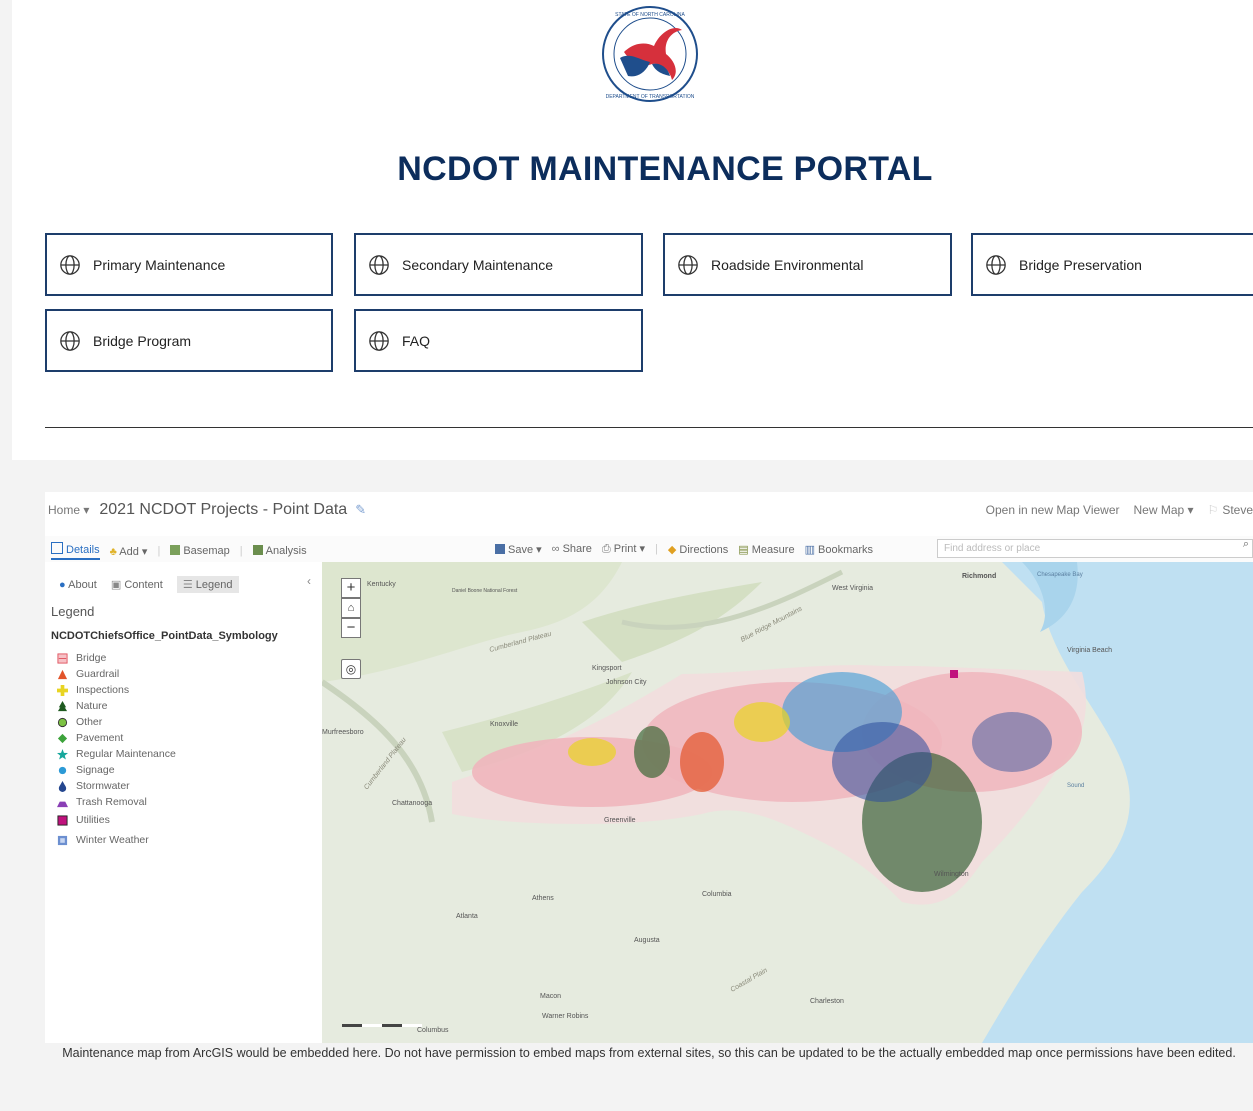  Describe the element at coordinates (62, 738) in the screenshot. I see `diamond-icon` at that location.